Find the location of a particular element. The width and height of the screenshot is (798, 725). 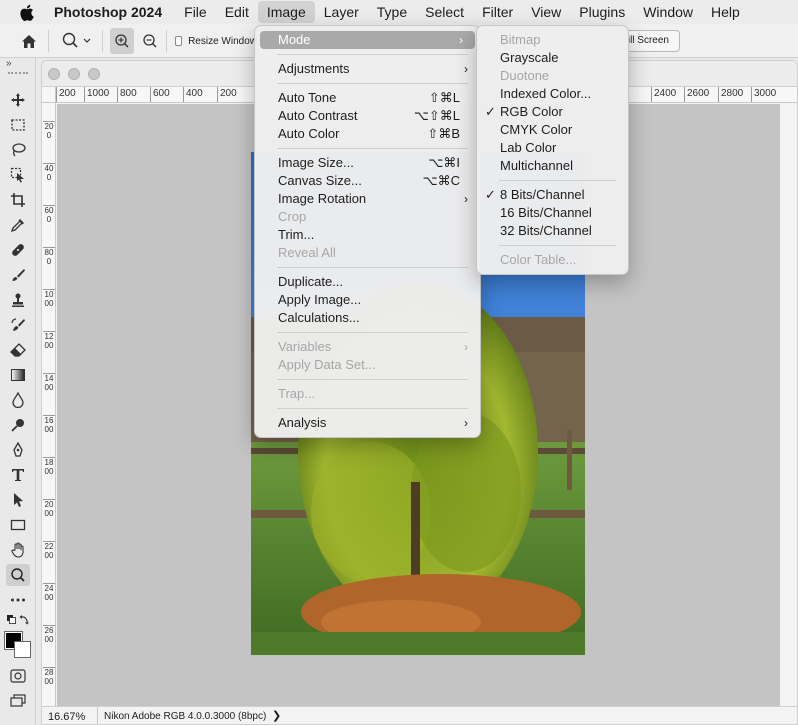

menu-item-label: 32 Bits/Channel is located at coordinates (546, 230).